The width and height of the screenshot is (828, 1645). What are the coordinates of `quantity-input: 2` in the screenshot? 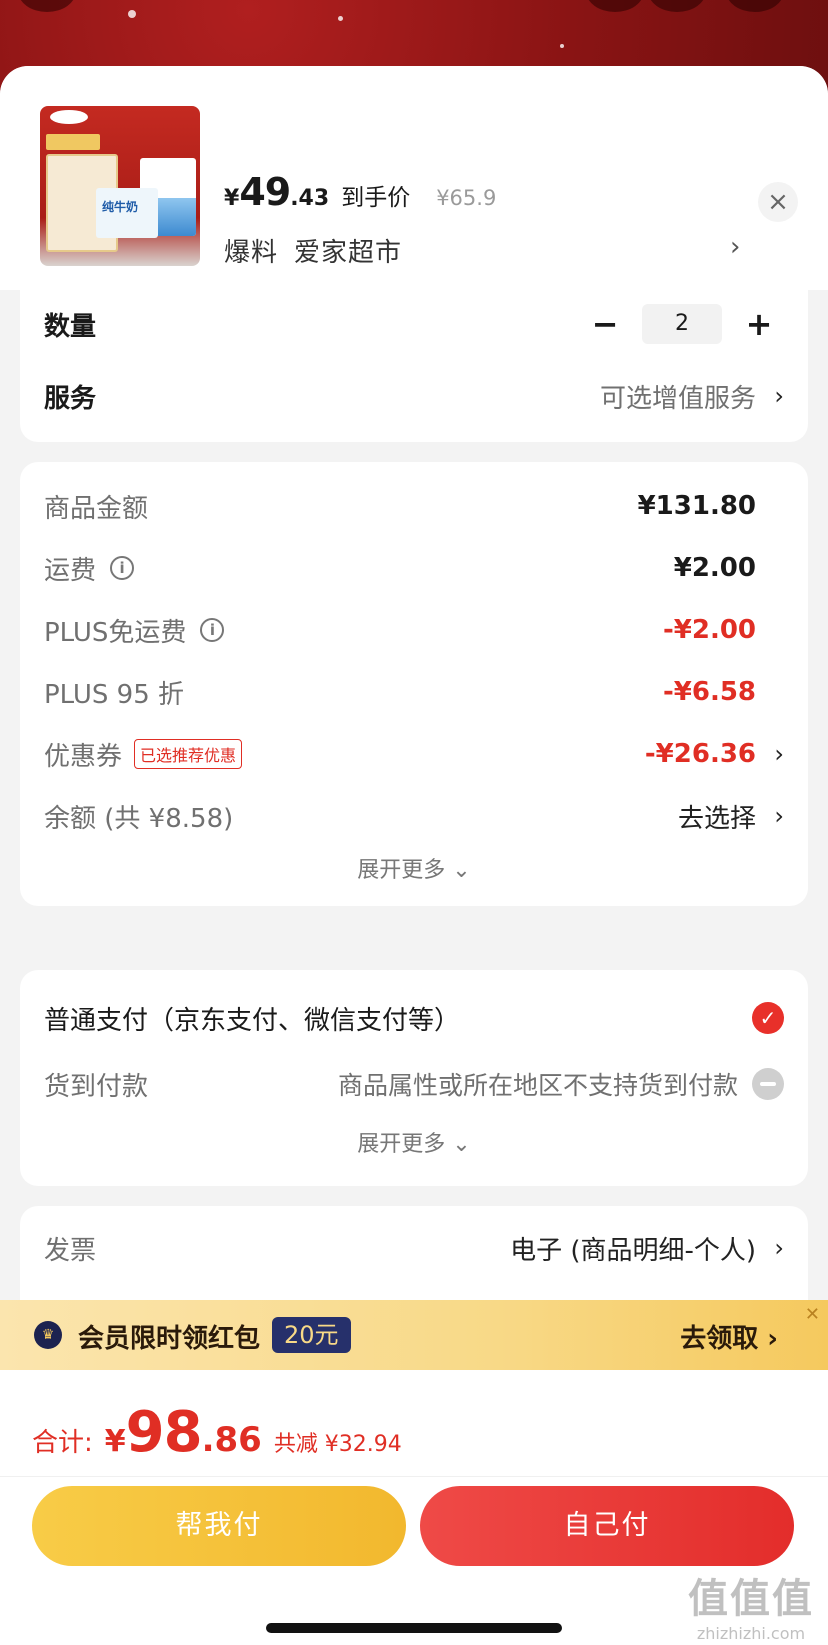 It's located at (682, 324).